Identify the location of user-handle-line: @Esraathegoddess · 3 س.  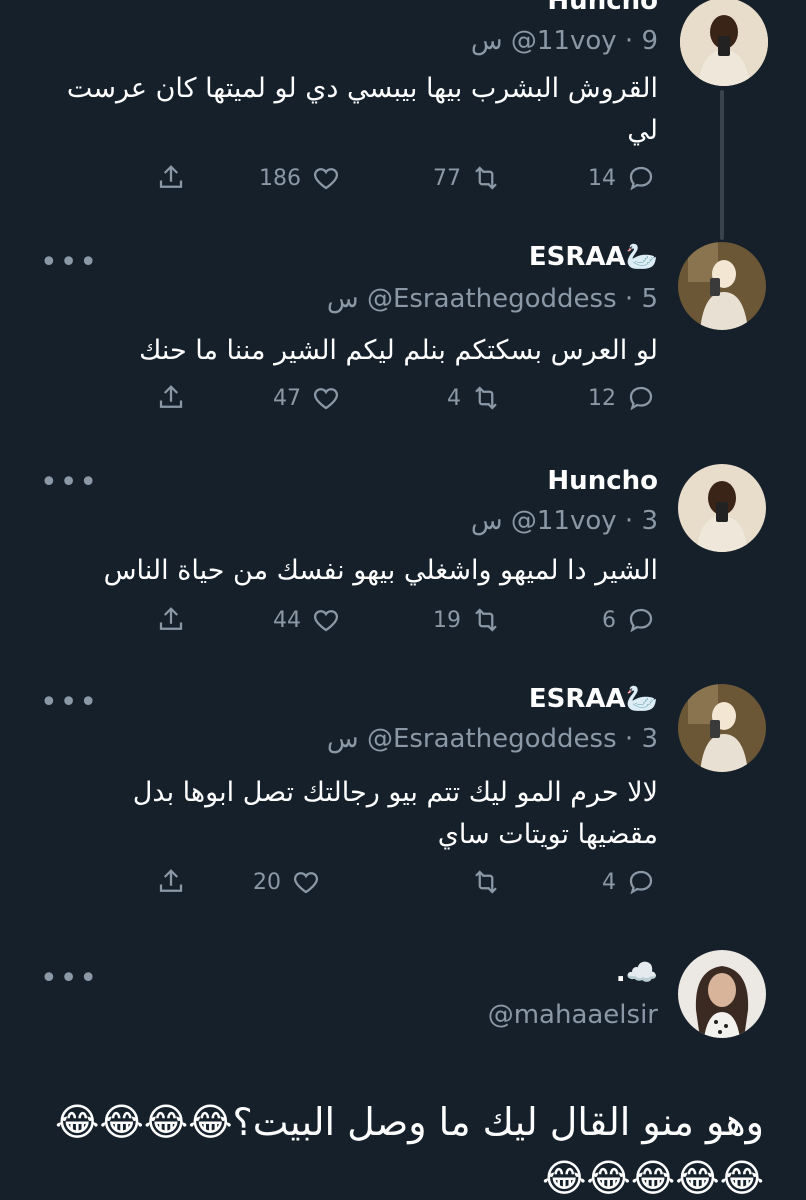
(492, 739).